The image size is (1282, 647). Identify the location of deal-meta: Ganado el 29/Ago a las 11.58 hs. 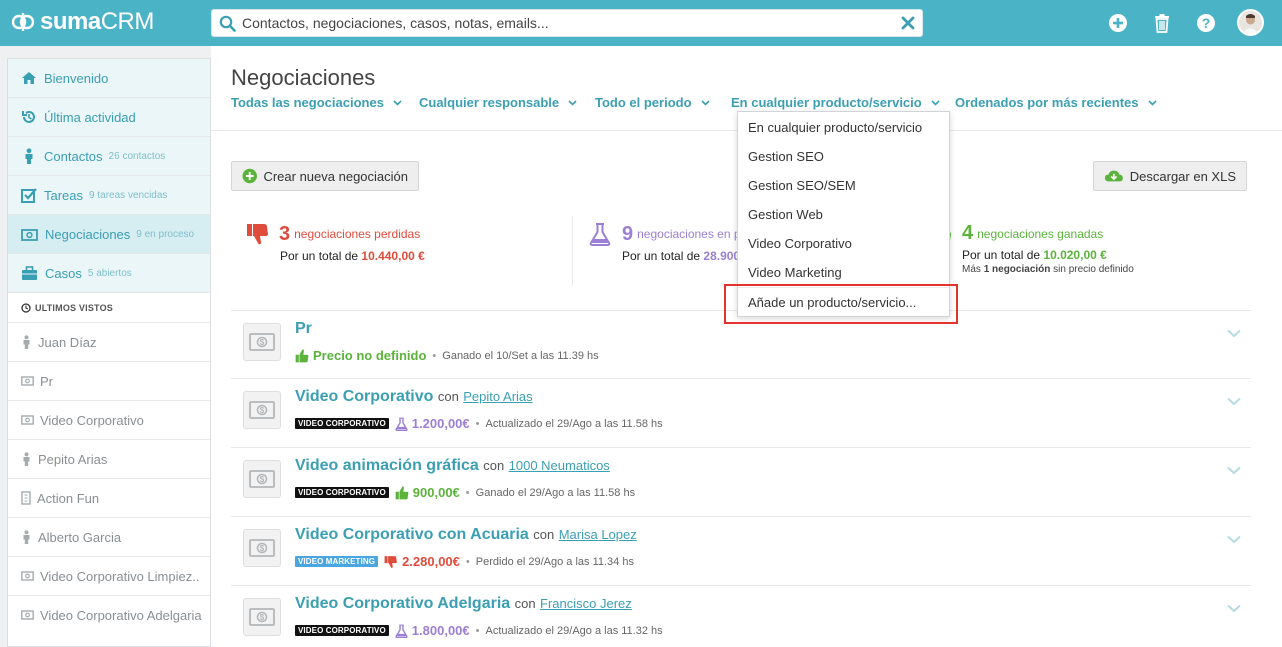
(555, 492).